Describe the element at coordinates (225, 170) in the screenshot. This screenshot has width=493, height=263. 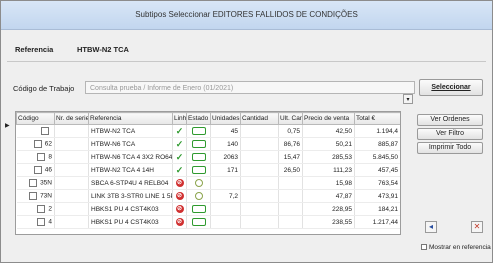
I see `unidades-cell: 171` at that location.